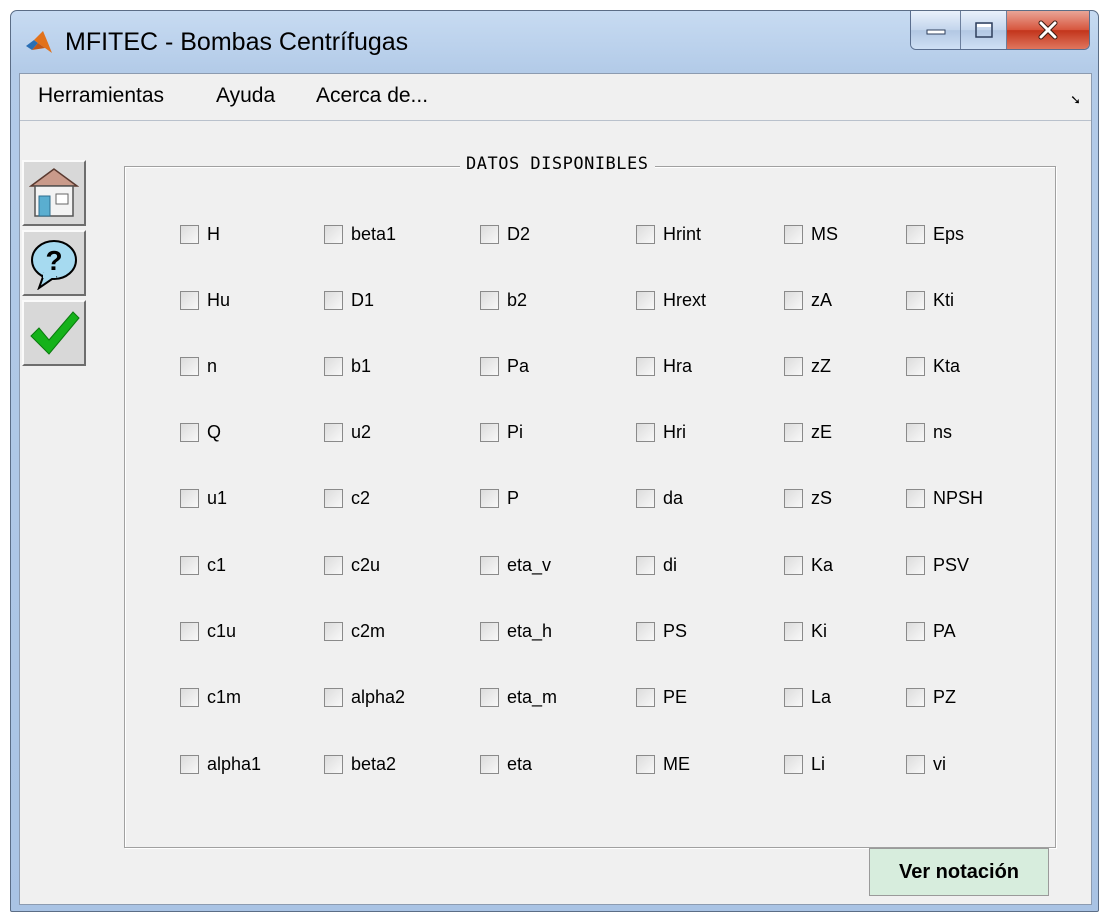 The image size is (1101, 915). Describe the element at coordinates (668, 234) in the screenshot. I see `checkbox-hrint: Hrint` at that location.